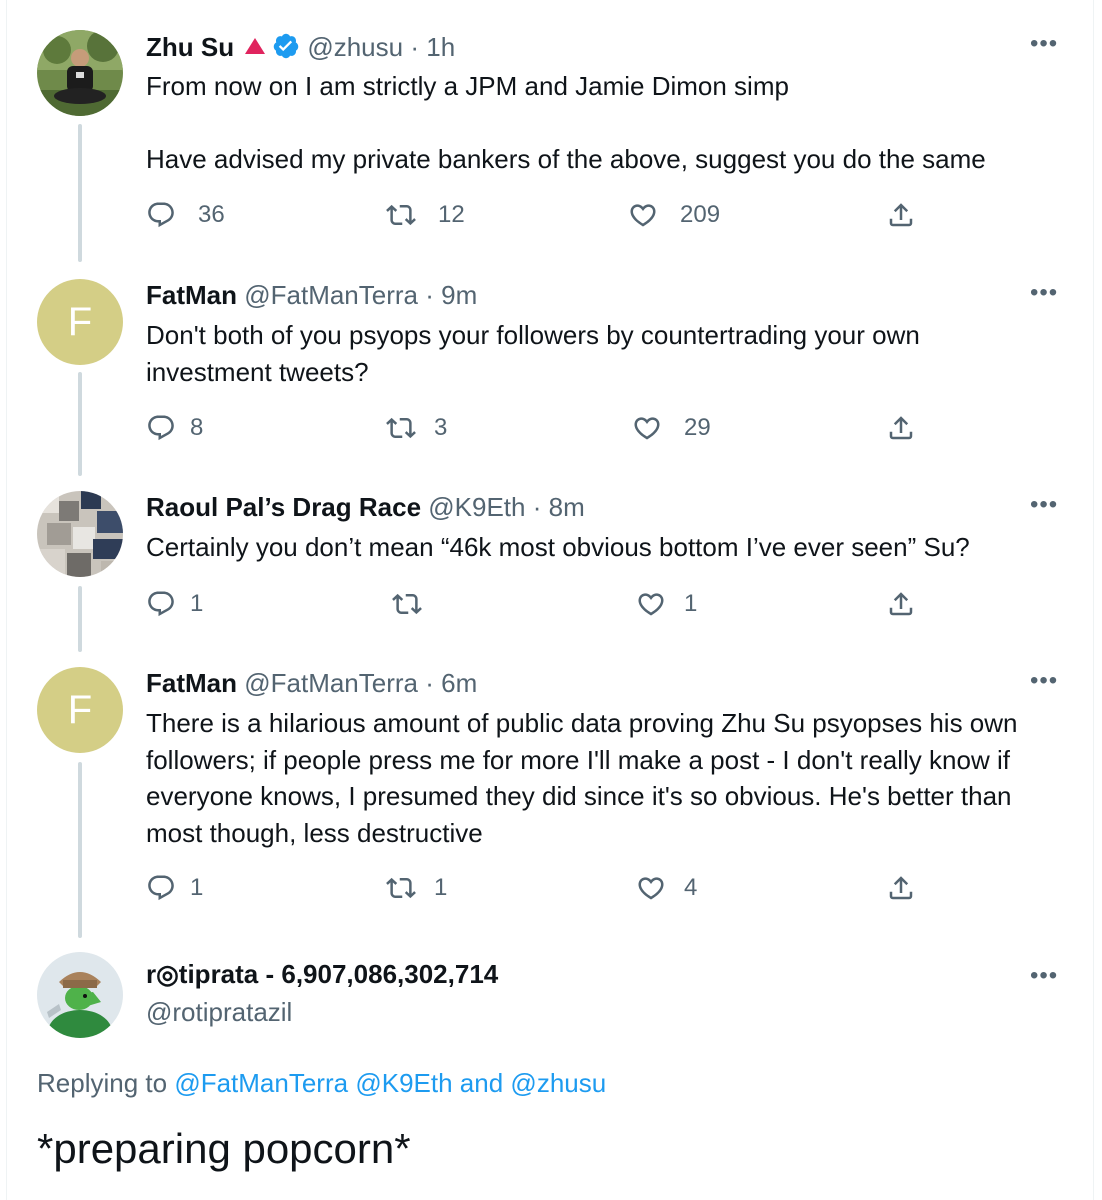  Describe the element at coordinates (666, 604) in the screenshot. I see `like-button: 1` at that location.